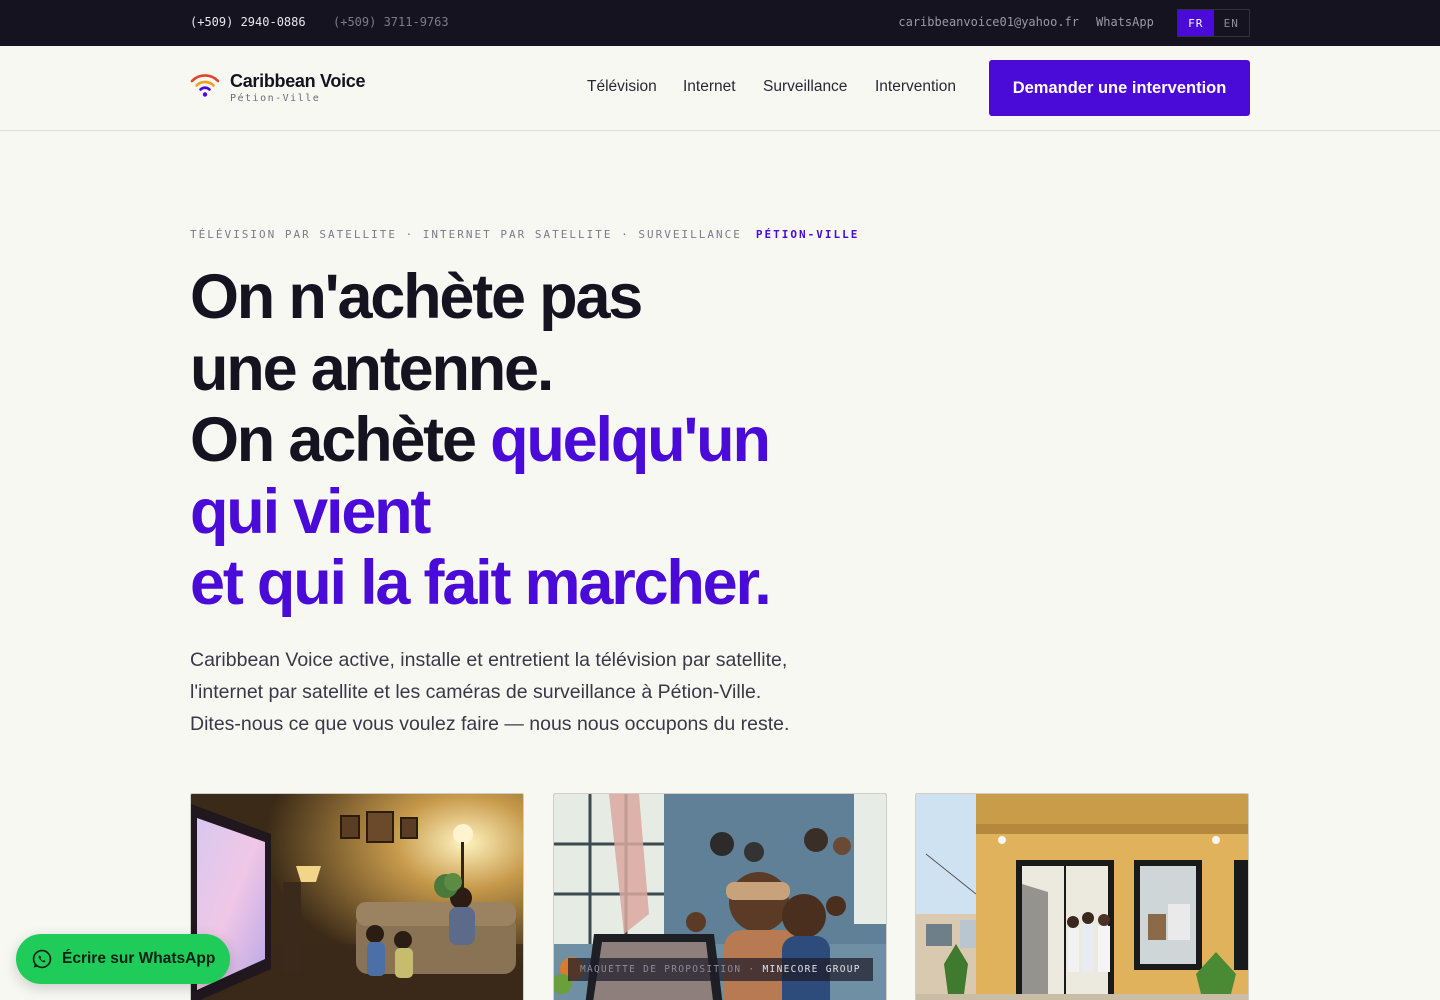 This screenshot has width=1440, height=1000. Describe the element at coordinates (248, 22) in the screenshot. I see `phone-primary-link: (+509) 2940-0886` at that location.